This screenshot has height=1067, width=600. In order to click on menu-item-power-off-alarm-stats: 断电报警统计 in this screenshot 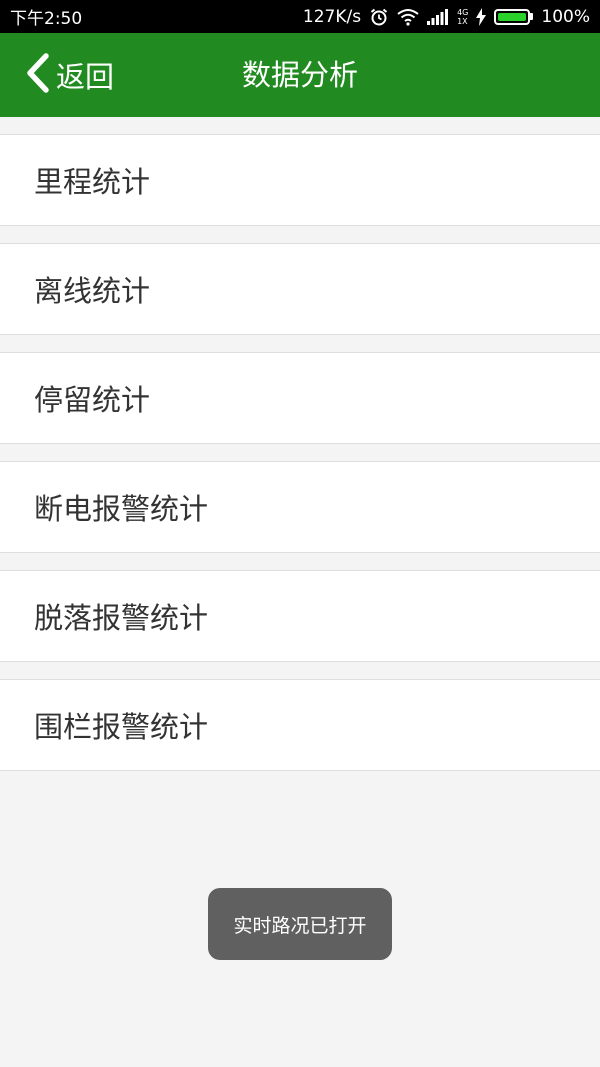, I will do `click(300, 507)`.